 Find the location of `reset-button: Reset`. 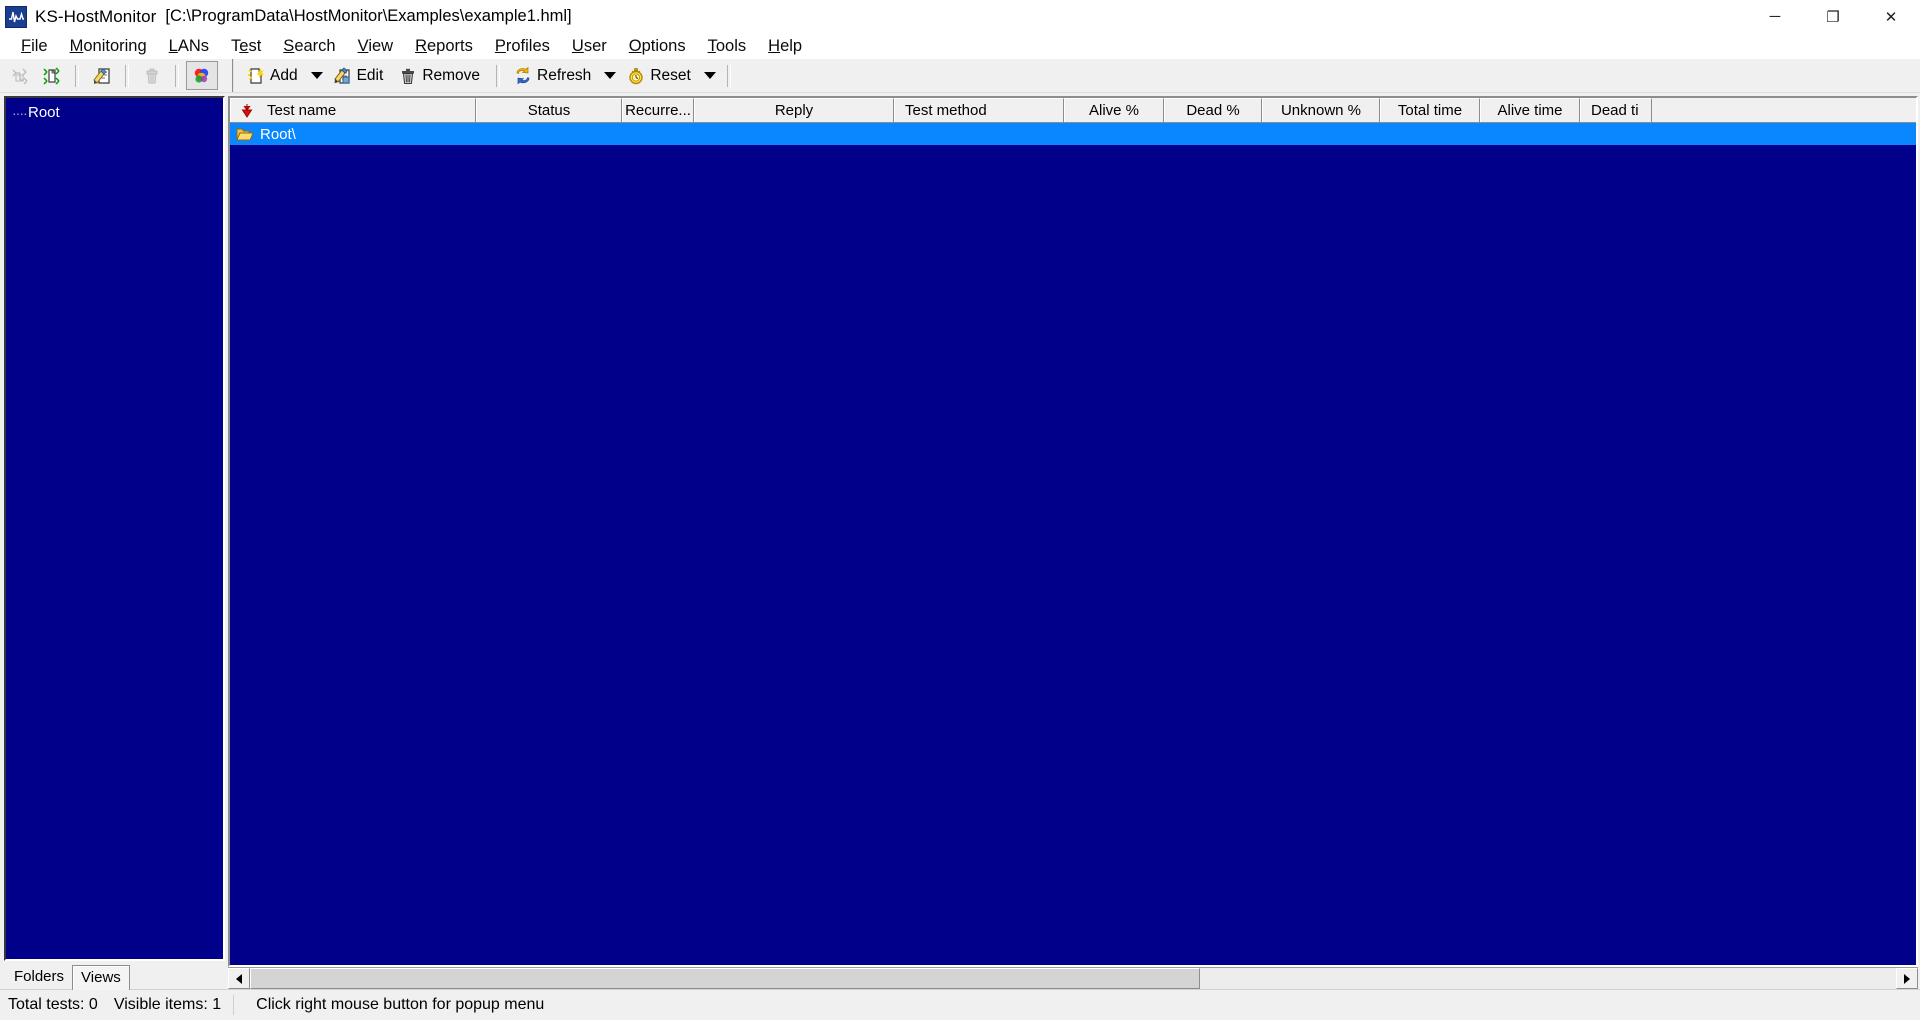

reset-button: Reset is located at coordinates (660, 75).